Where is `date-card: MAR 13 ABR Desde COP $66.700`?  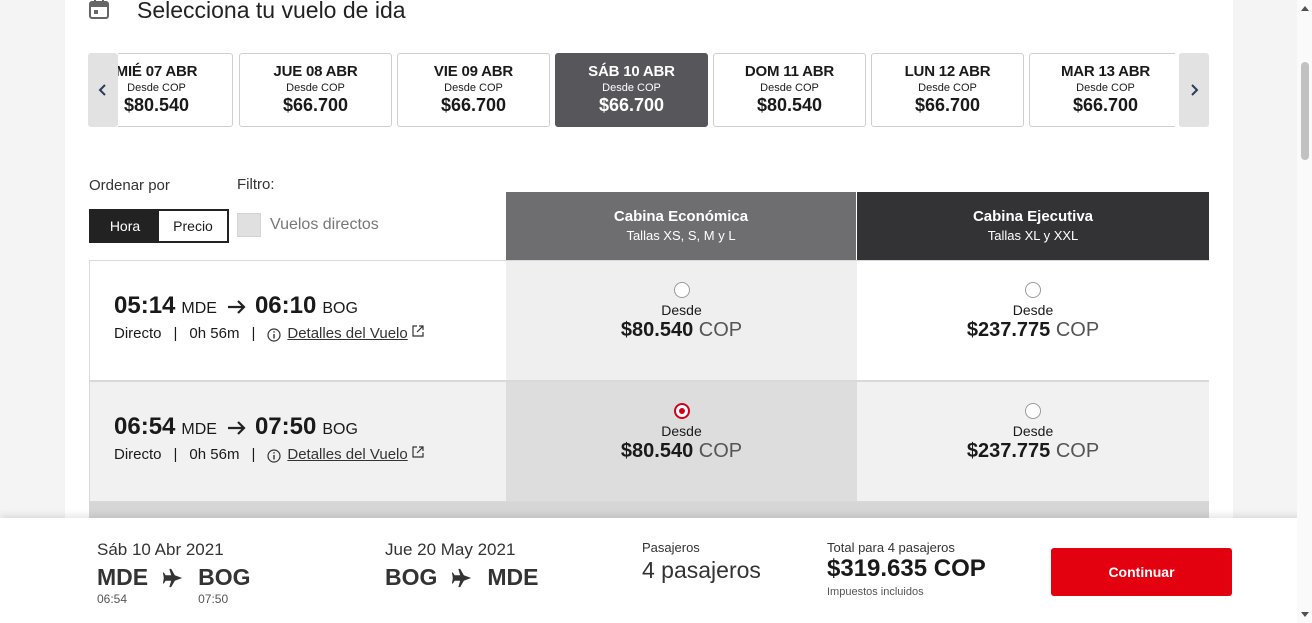
date-card: MAR 13 ABR Desde COP $66.700 is located at coordinates (1102, 90).